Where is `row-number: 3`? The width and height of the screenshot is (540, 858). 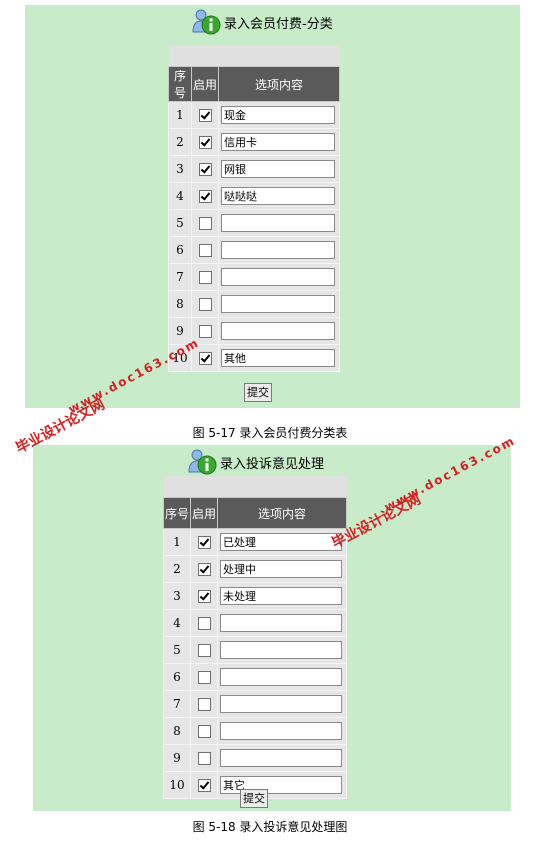 row-number: 3 is located at coordinates (177, 596).